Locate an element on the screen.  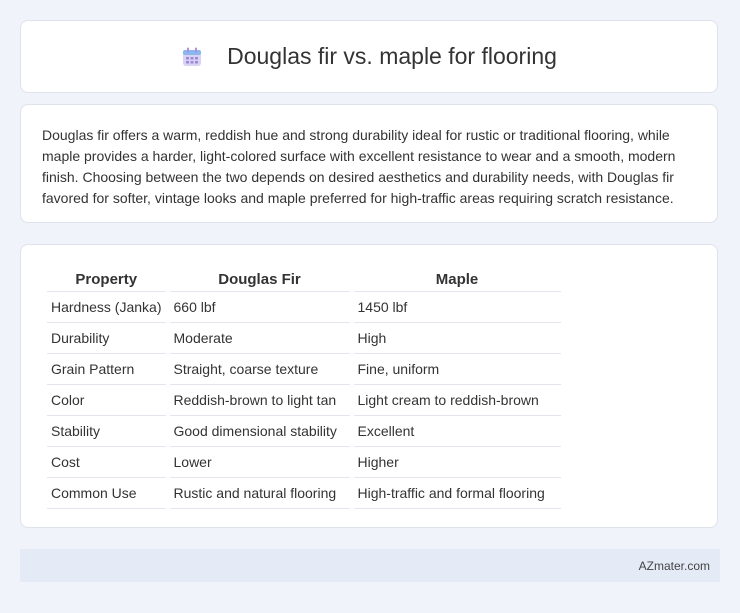
cell-douglas-fir: Reddish-brown to light tan is located at coordinates (259, 400).